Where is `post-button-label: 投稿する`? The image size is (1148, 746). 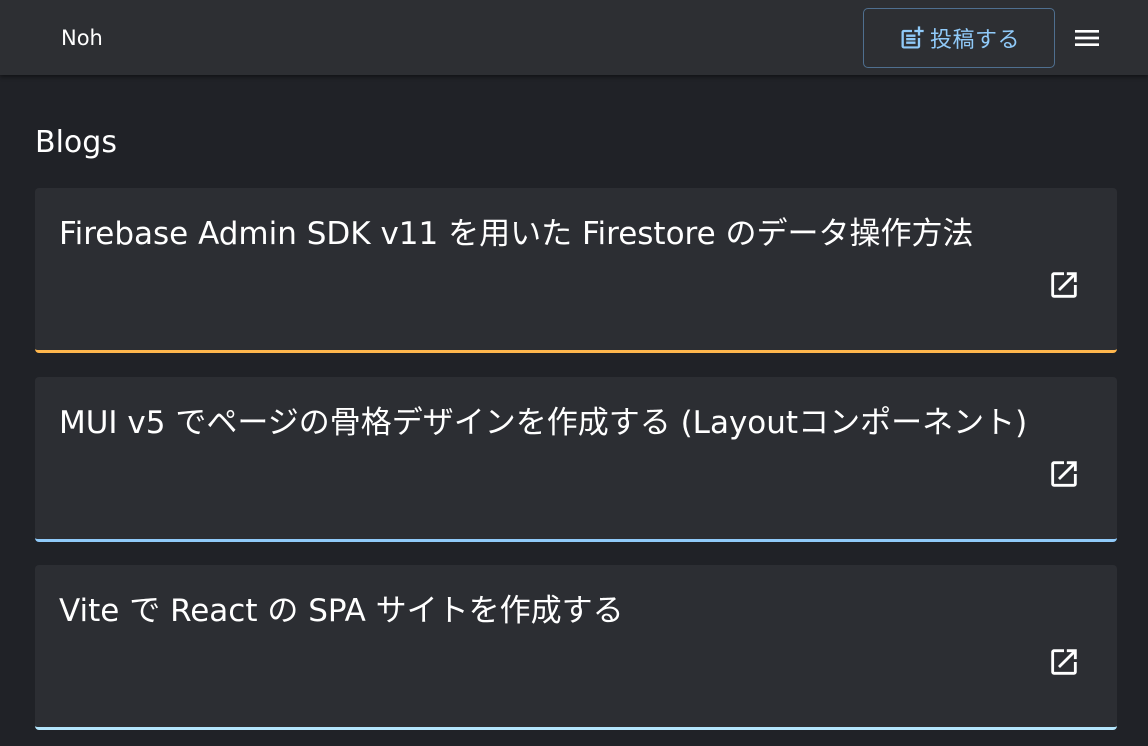
post-button-label: 投稿する is located at coordinates (974, 40).